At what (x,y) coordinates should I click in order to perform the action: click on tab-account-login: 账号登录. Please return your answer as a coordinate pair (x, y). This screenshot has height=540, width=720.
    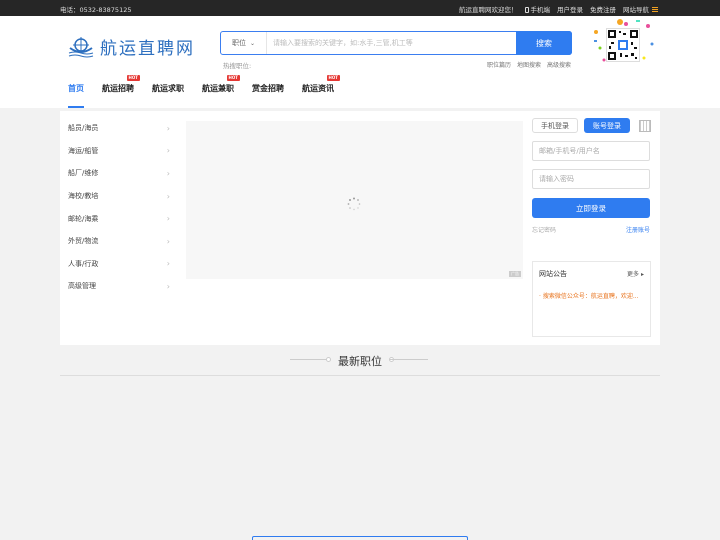
    Looking at the image, I should click on (607, 125).